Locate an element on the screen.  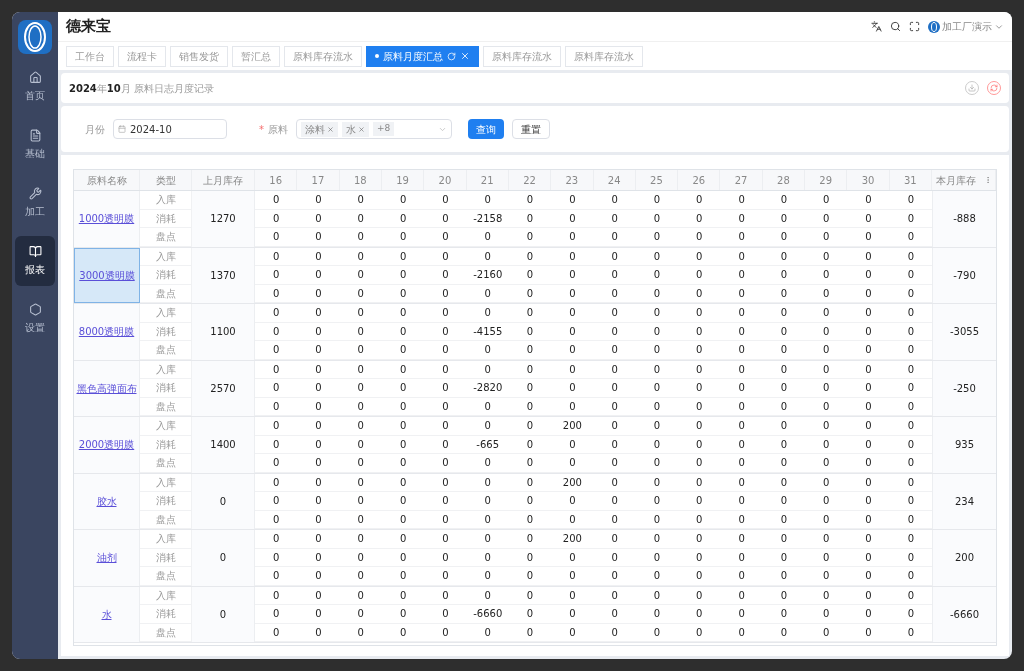
material-link: 3000透明膜 is located at coordinates (107, 275).